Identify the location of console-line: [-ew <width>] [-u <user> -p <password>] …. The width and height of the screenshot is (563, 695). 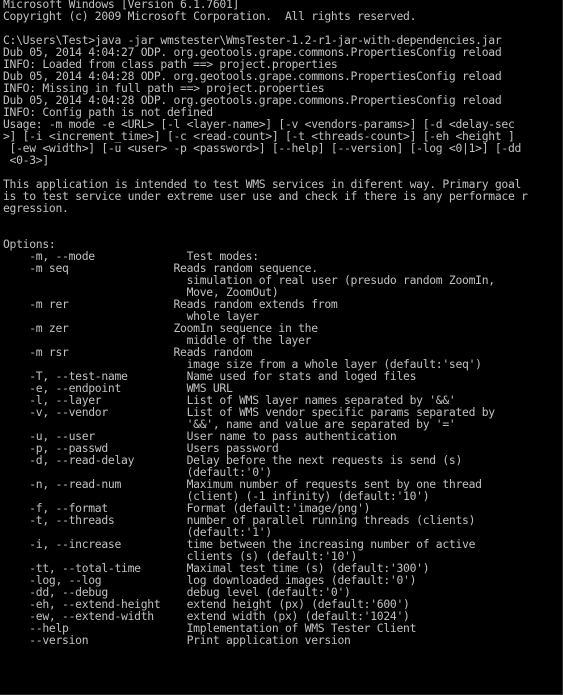
(262, 148).